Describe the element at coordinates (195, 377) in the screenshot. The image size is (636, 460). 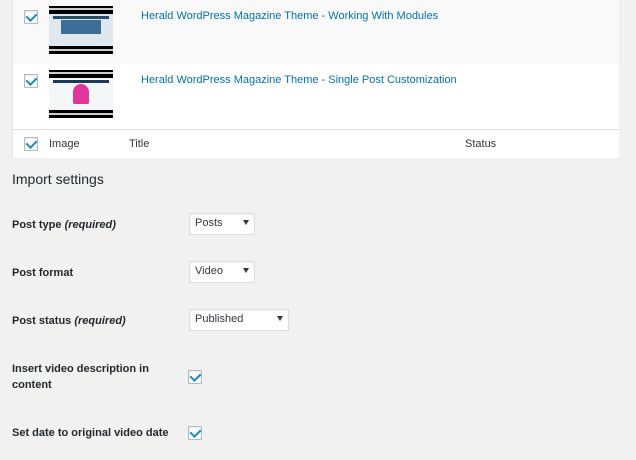
I see `insert-description-checkbox` at that location.